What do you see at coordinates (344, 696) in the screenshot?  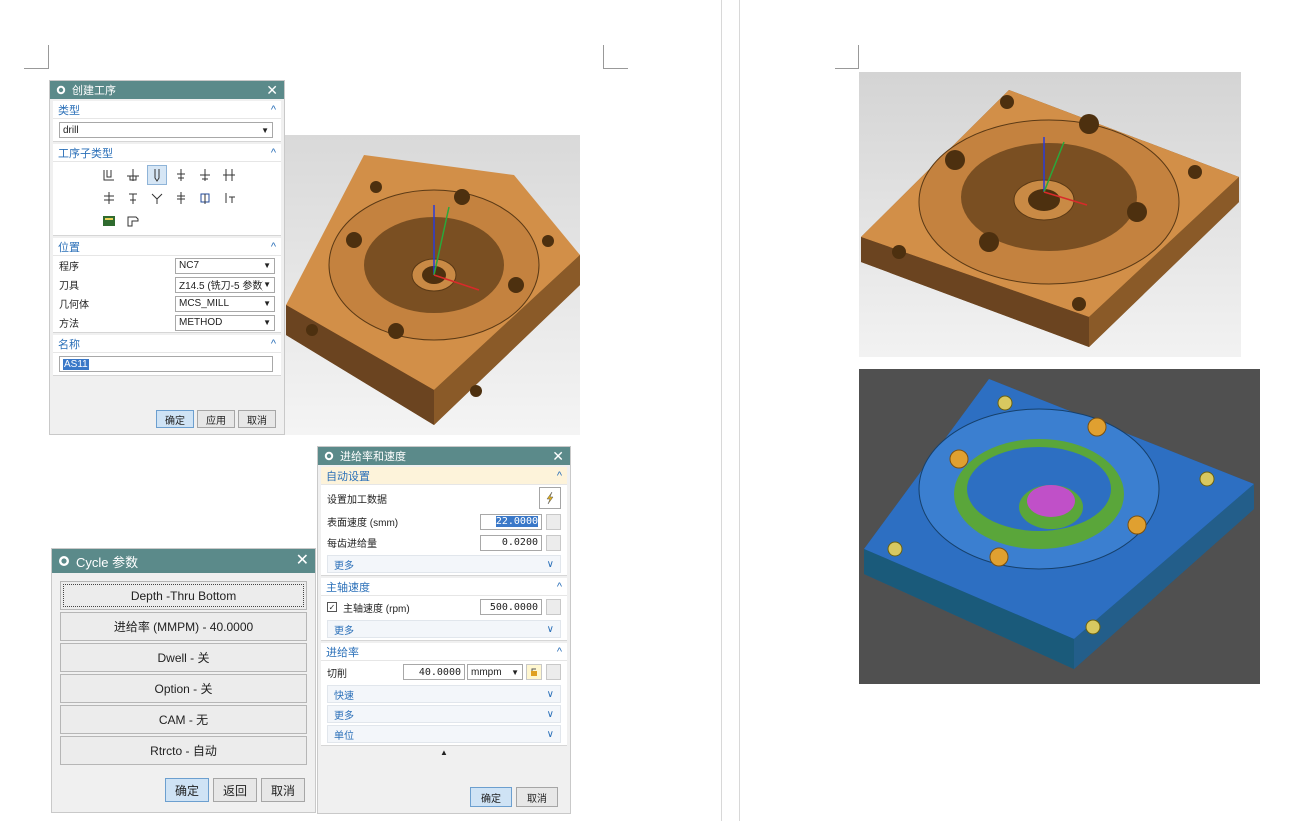 I see `rapid-label: 快速` at bounding box center [344, 696].